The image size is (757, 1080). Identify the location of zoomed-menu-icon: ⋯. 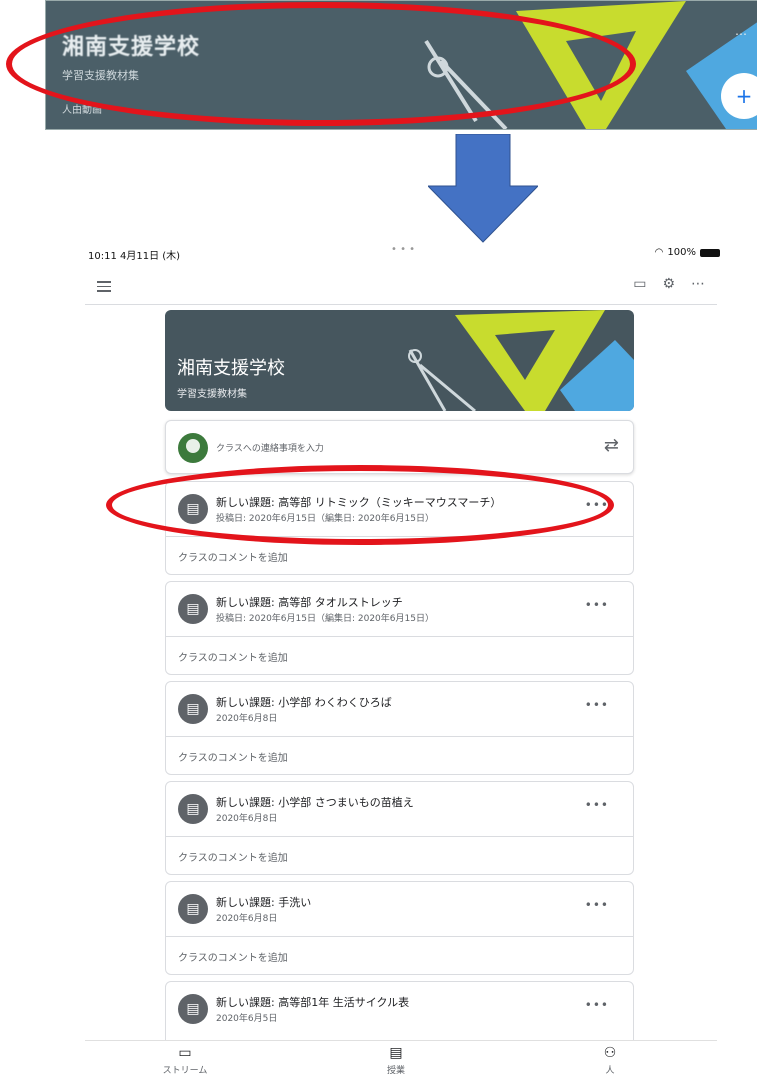
(741, 34).